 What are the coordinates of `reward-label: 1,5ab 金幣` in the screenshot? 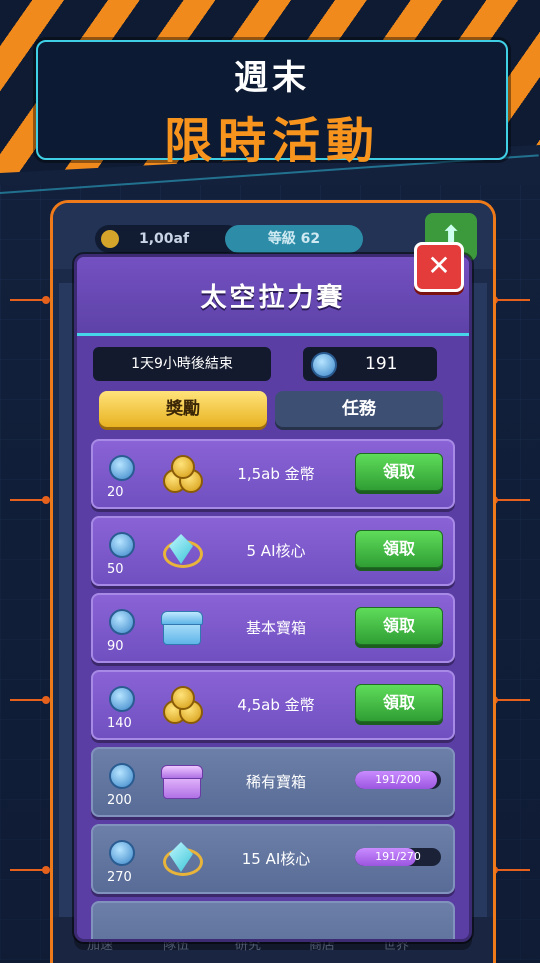 It's located at (276, 474).